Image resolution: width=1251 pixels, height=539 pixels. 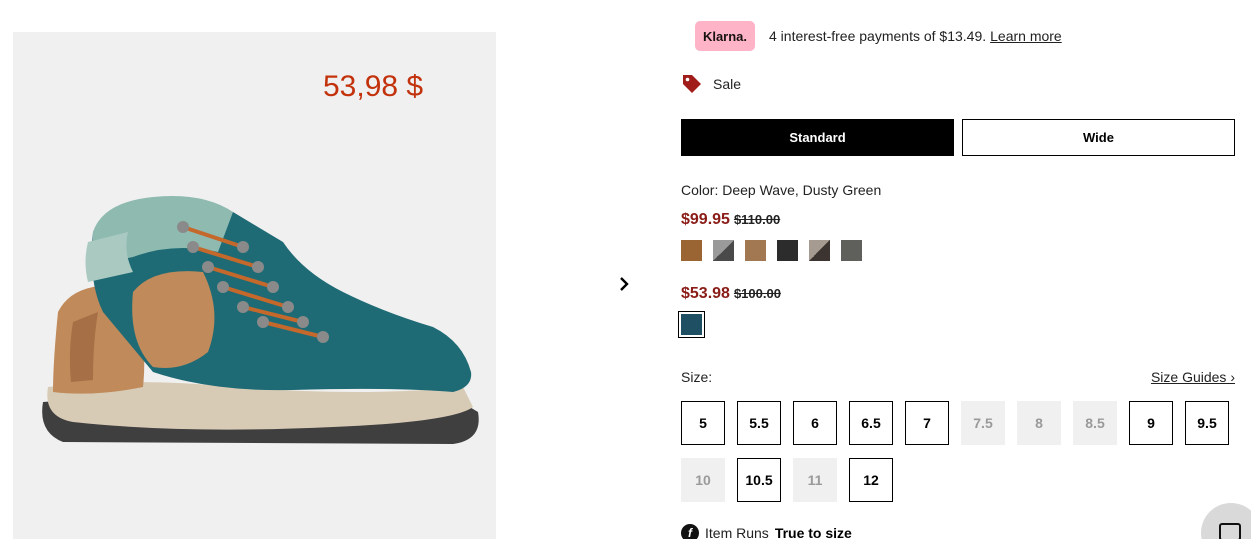 I want to click on price-group-1: $99.95 $110.00, so click(x=730, y=220).